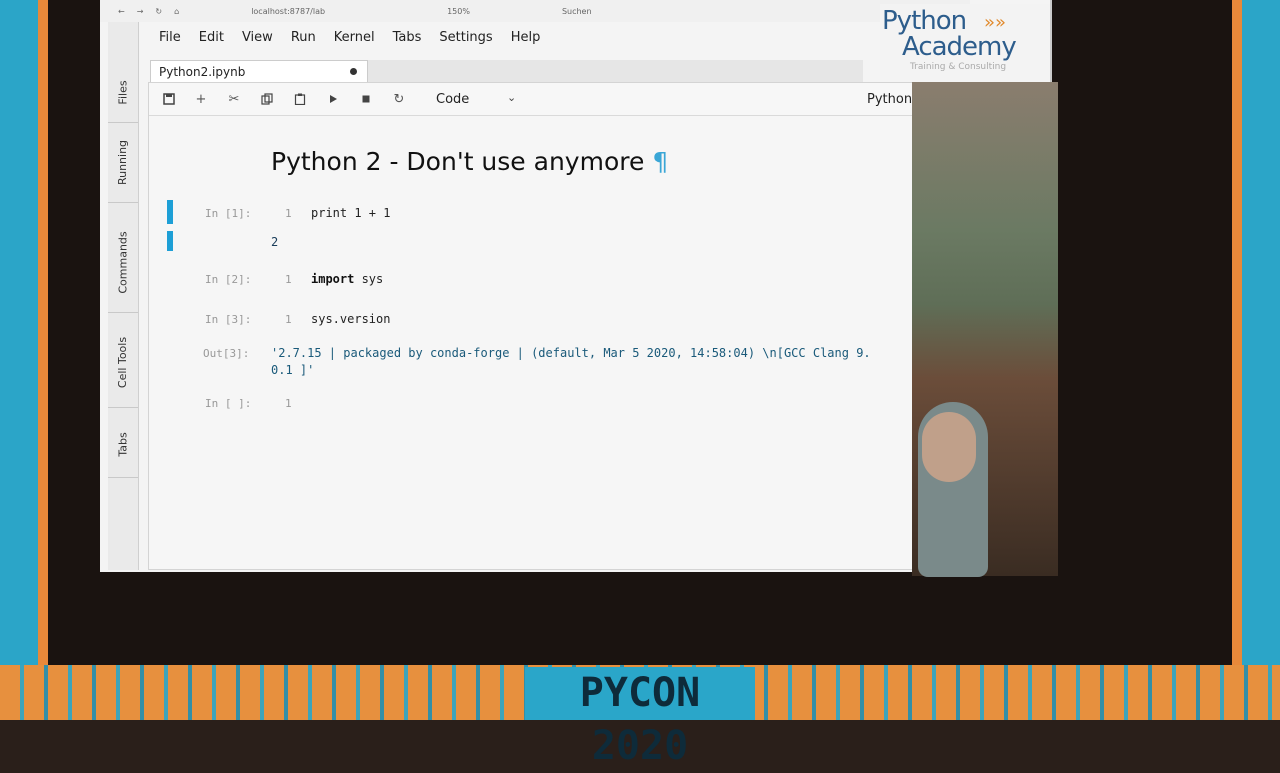 Image resolution: width=1280 pixels, height=773 pixels. What do you see at coordinates (211, 38) in the screenshot?
I see `menu-edit: Edit` at bounding box center [211, 38].